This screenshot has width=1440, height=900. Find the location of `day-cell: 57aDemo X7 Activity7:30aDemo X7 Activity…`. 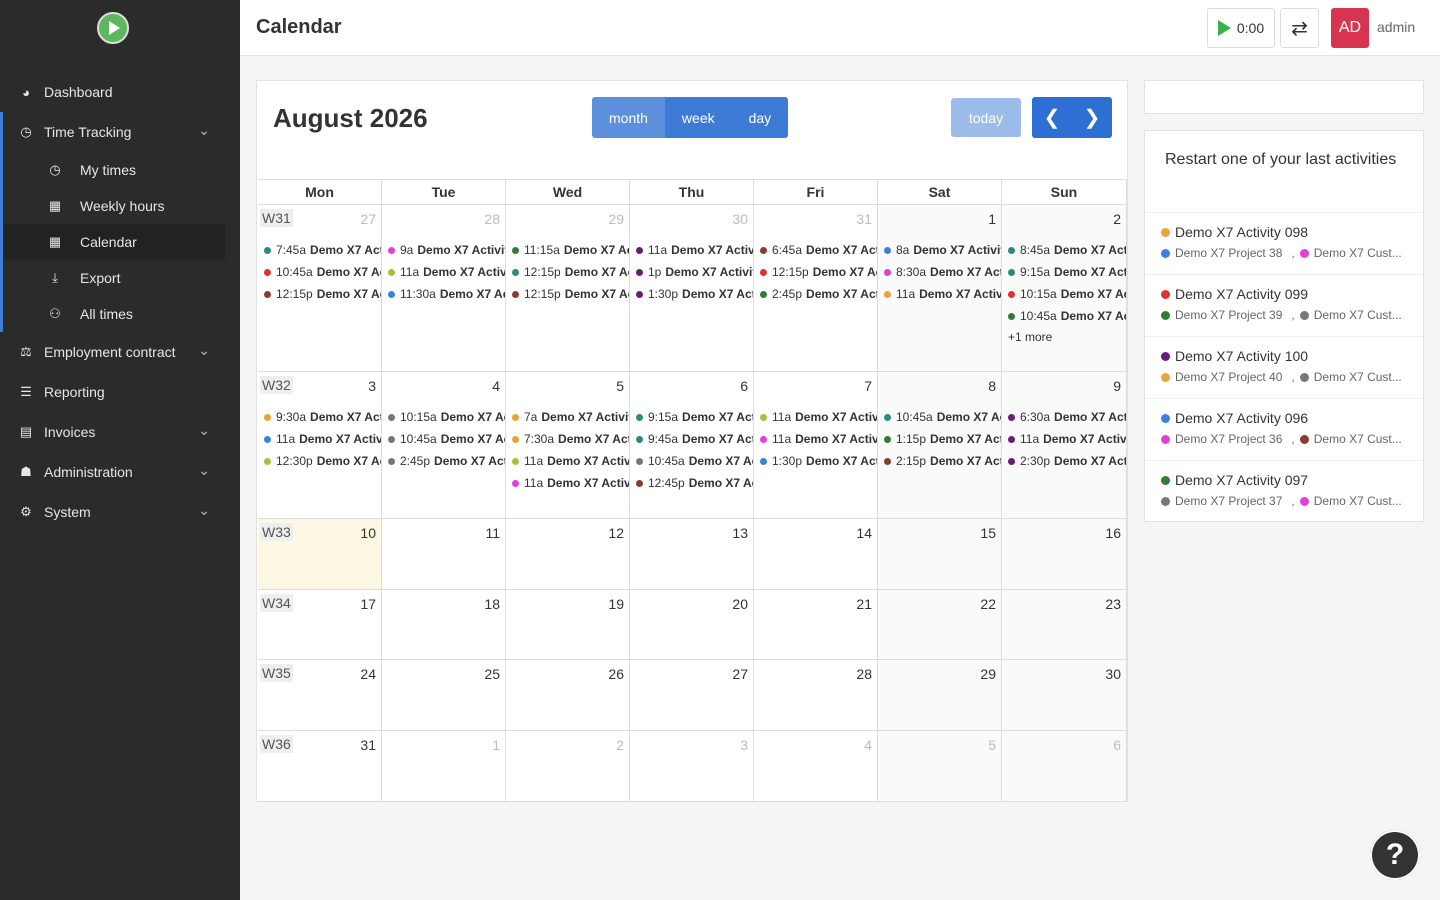

day-cell: 57aDemo X7 Activity7:30aDemo X7 Activity… is located at coordinates (568, 445).